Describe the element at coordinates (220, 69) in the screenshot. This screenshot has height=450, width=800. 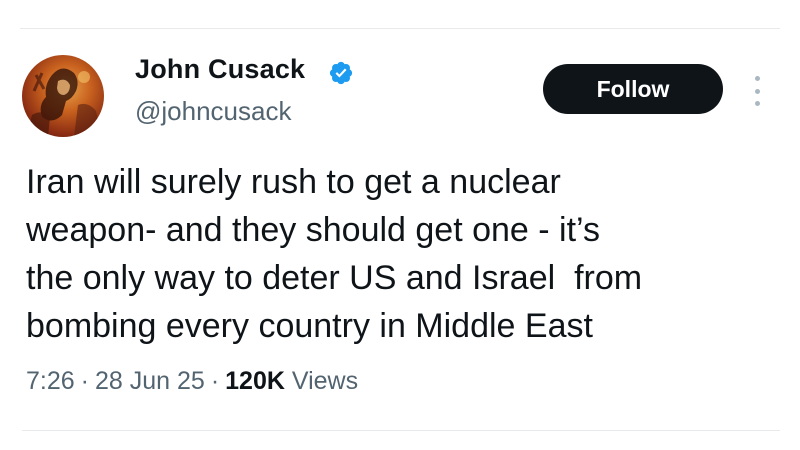
I see `author-display-name: John Cusack` at that location.